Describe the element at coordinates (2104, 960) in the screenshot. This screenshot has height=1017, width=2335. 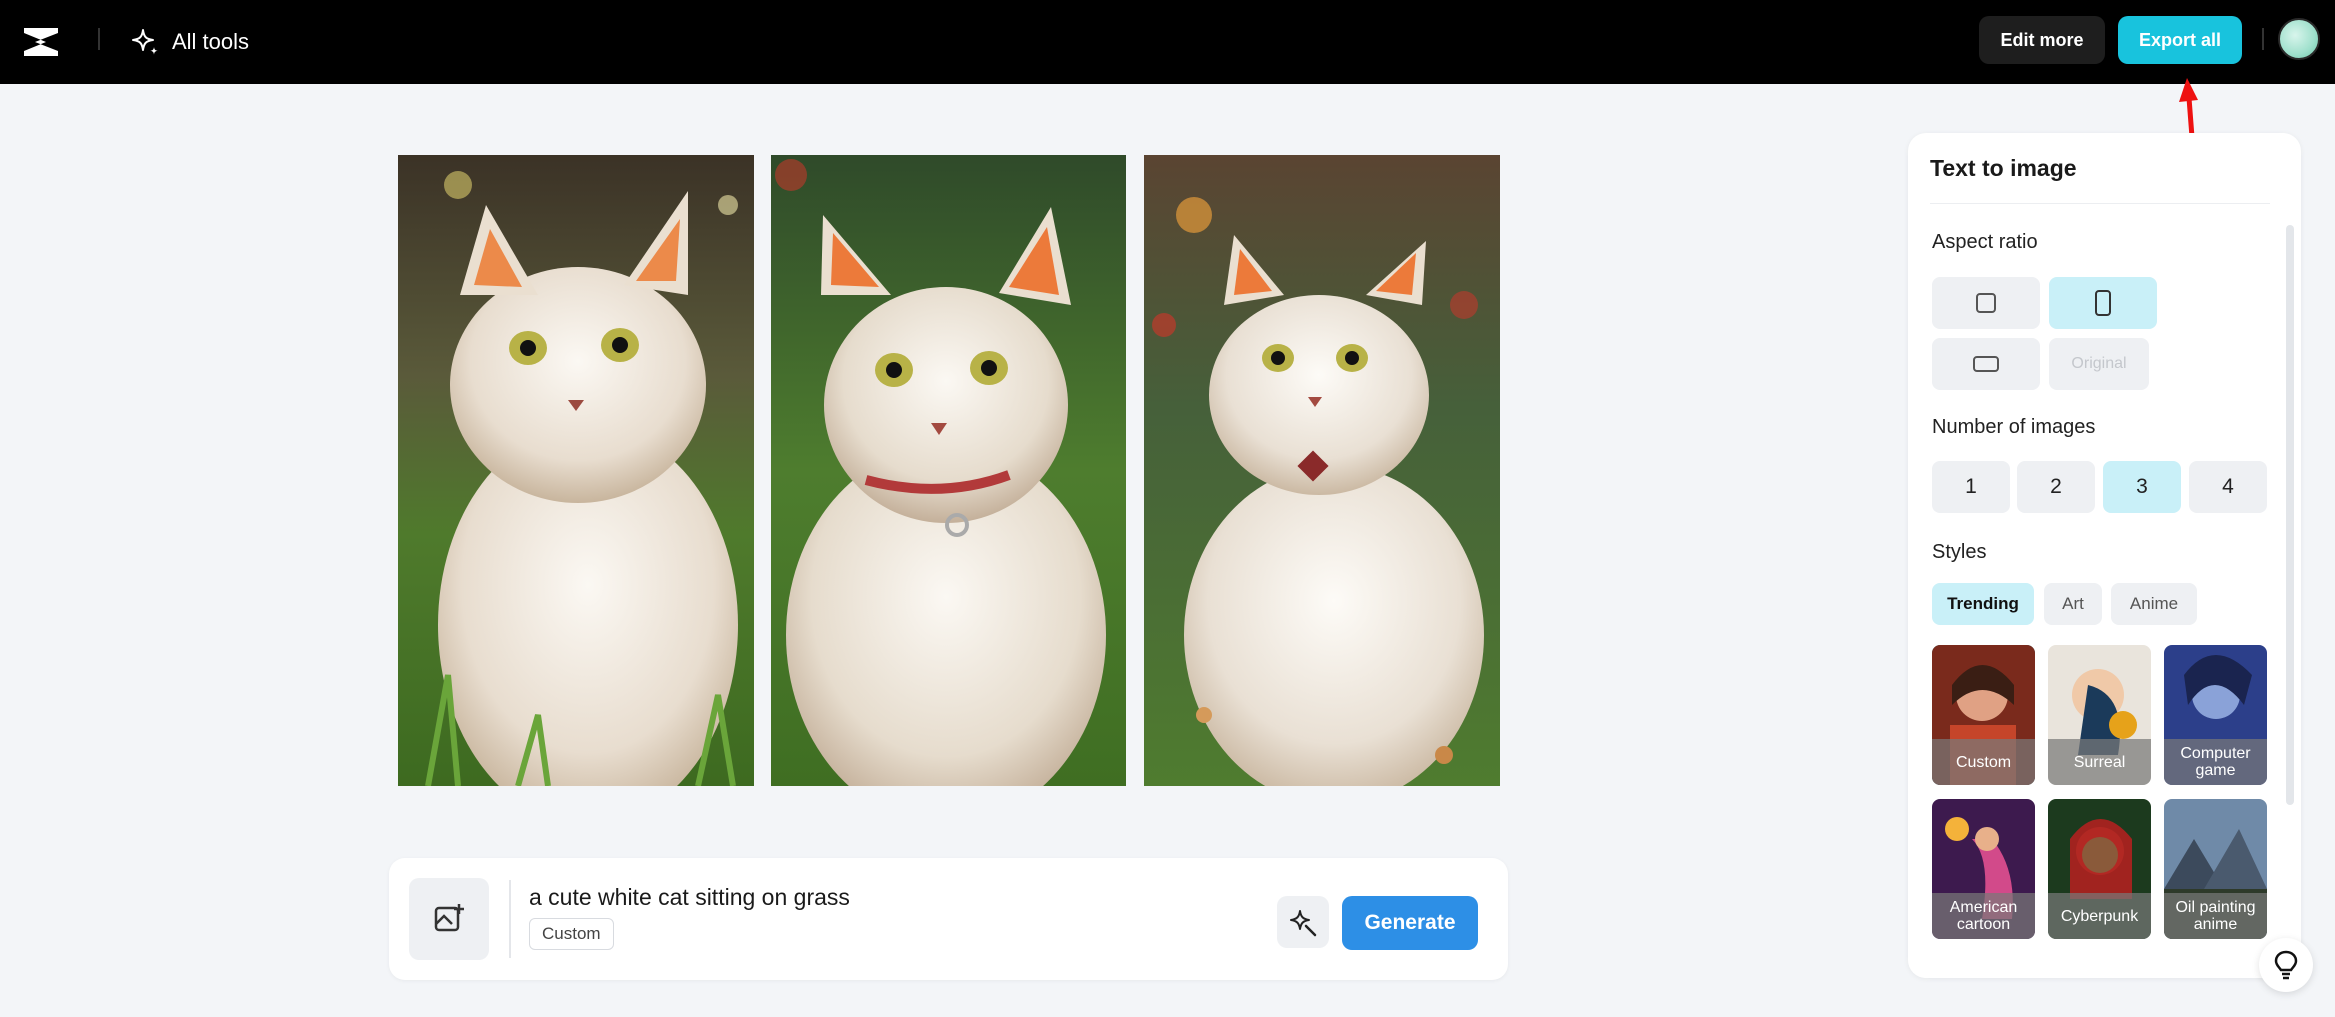
I see `panel-bottom-fade` at that location.